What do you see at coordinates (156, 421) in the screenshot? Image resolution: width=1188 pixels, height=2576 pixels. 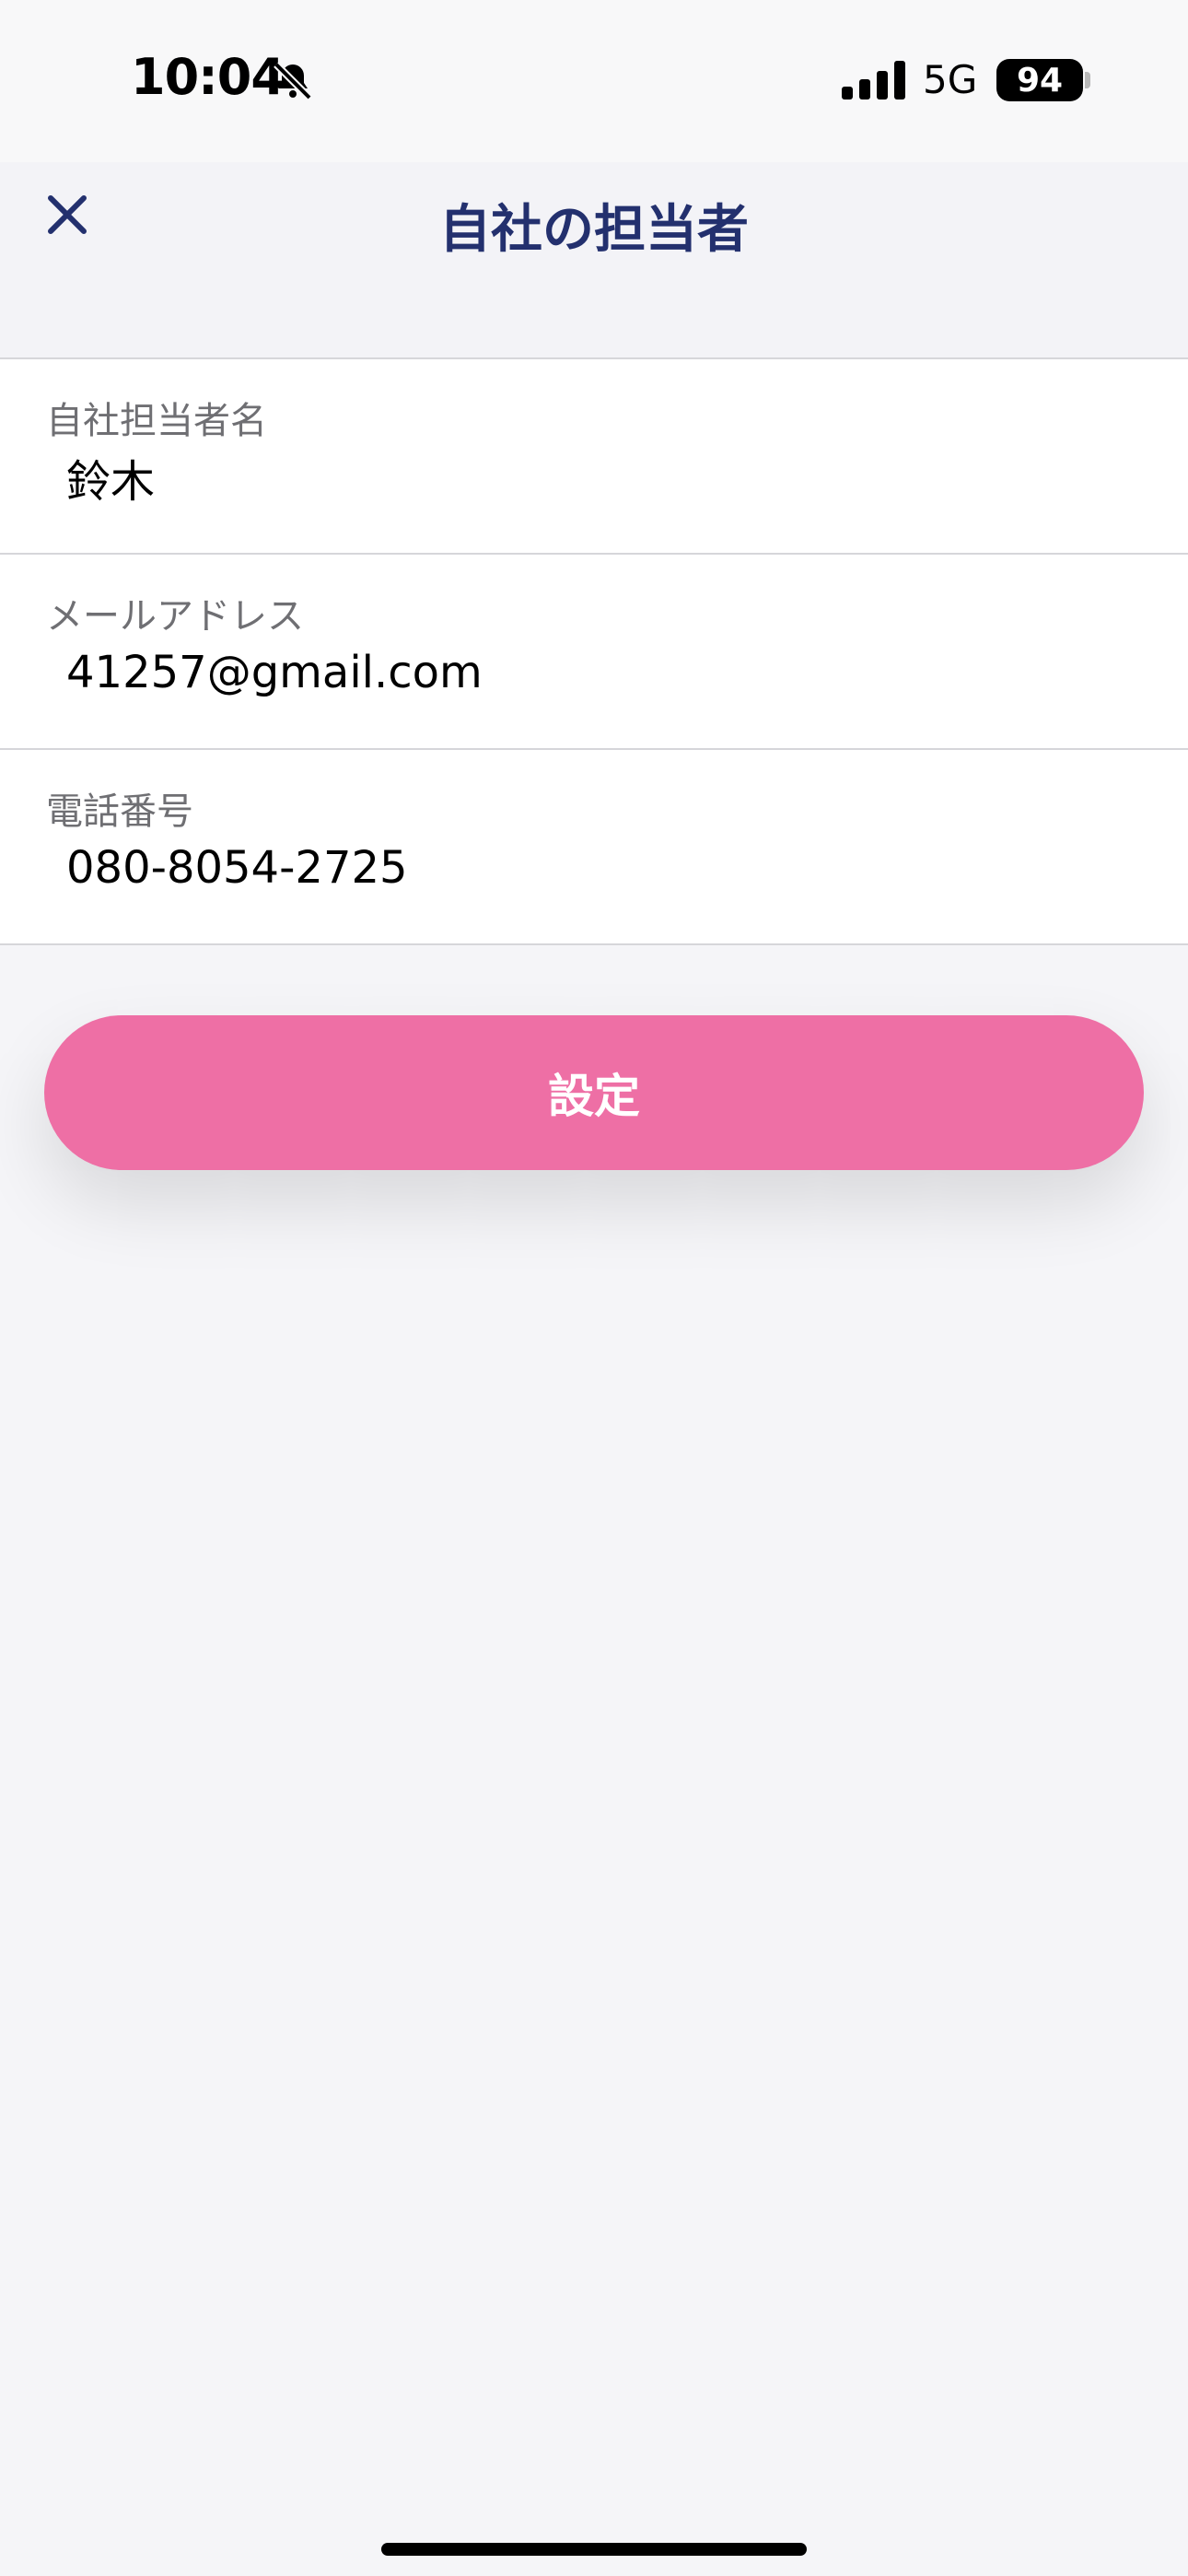 I see `contact-name-label: 自社担当者名` at bounding box center [156, 421].